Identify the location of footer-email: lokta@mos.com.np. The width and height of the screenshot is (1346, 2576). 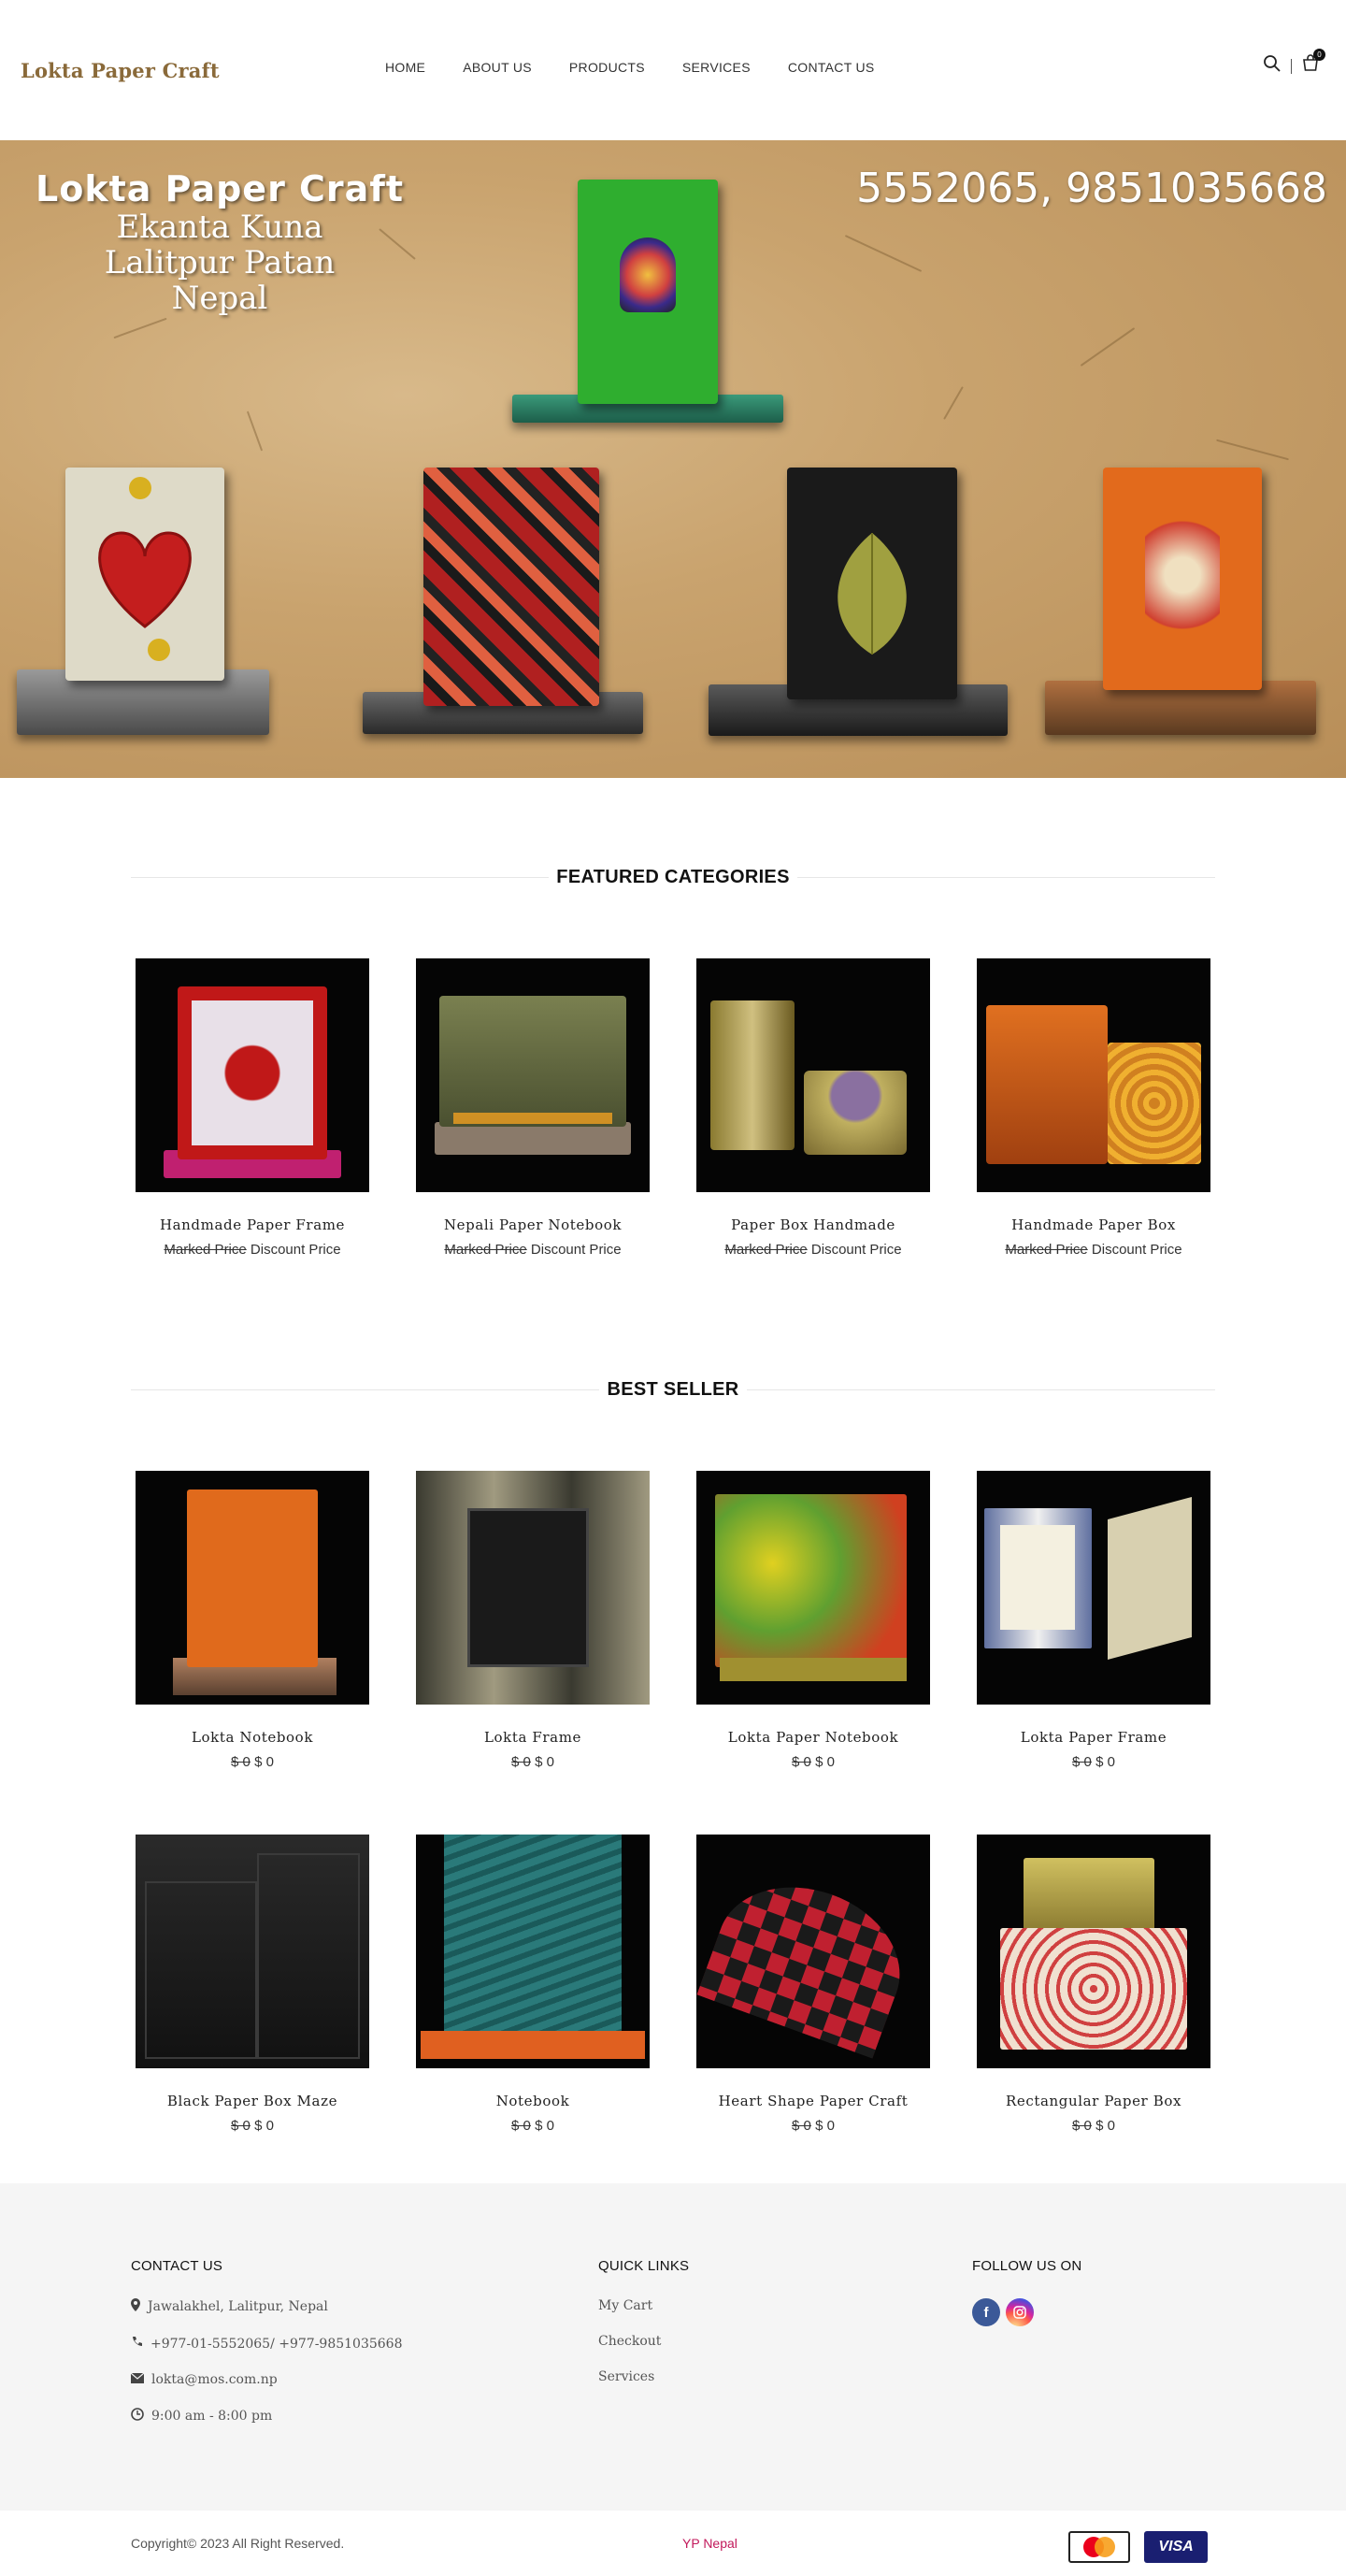
(266, 2380).